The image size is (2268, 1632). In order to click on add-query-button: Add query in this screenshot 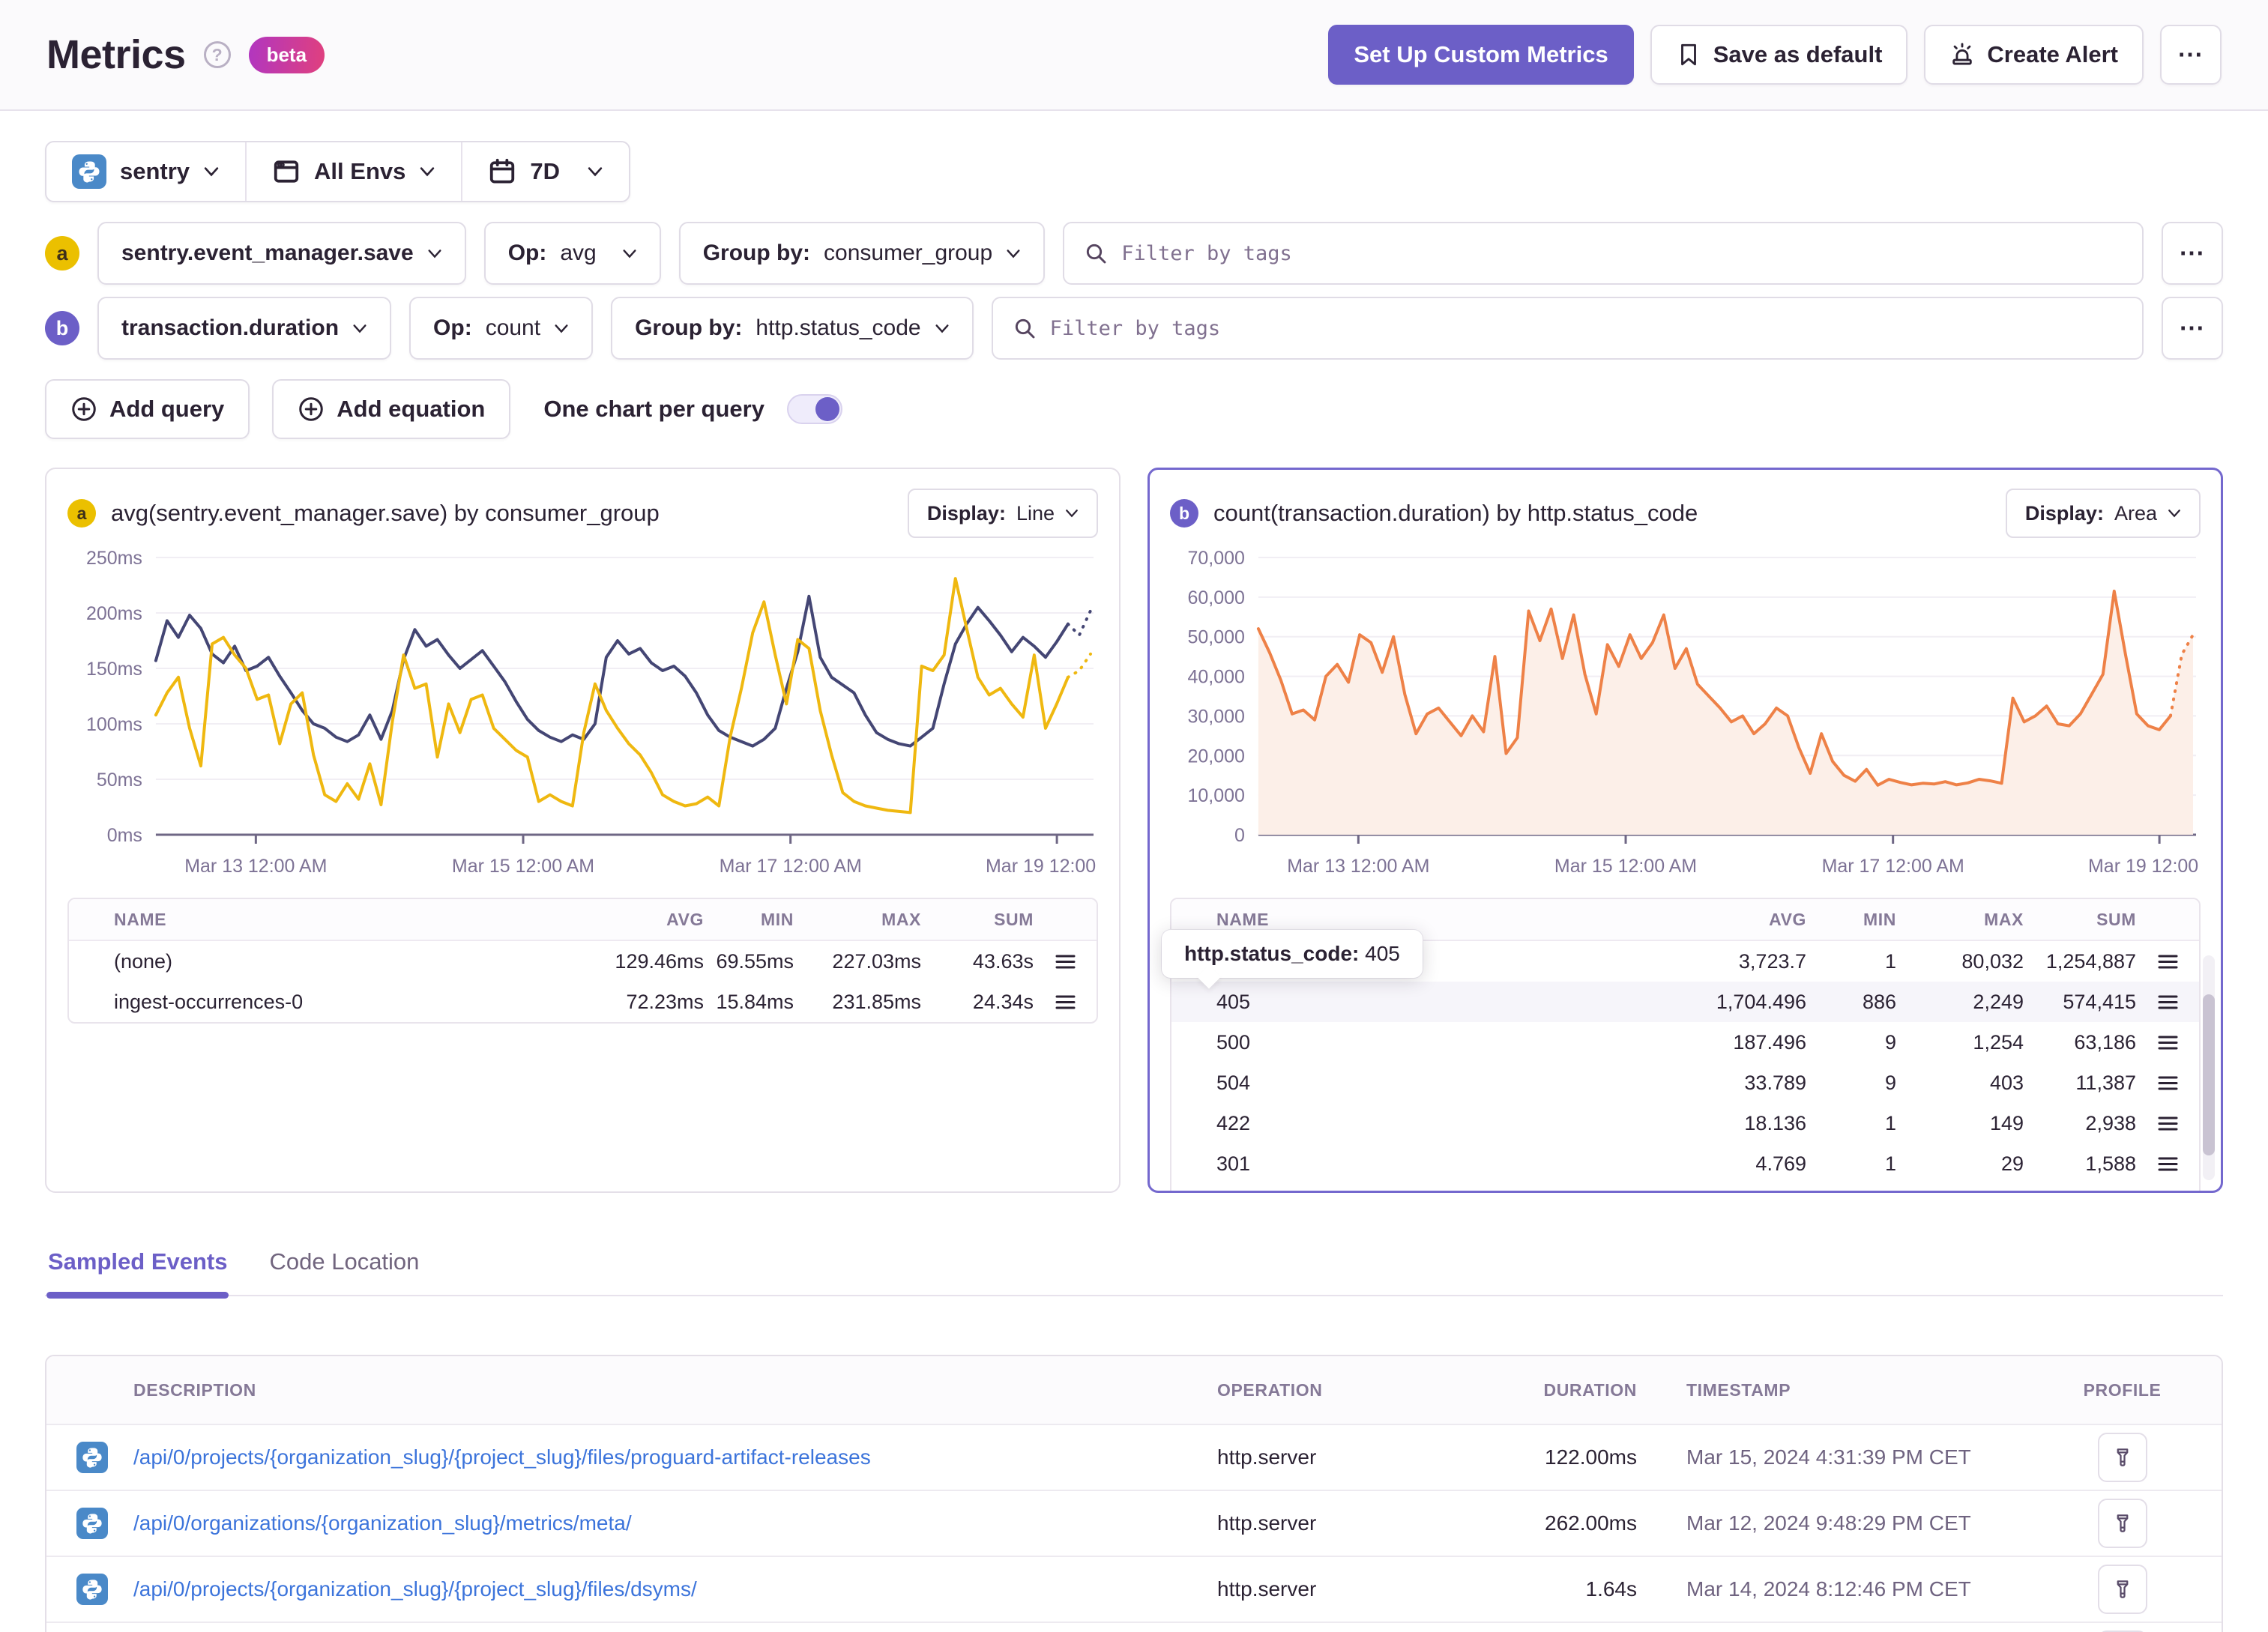, I will do `click(147, 409)`.